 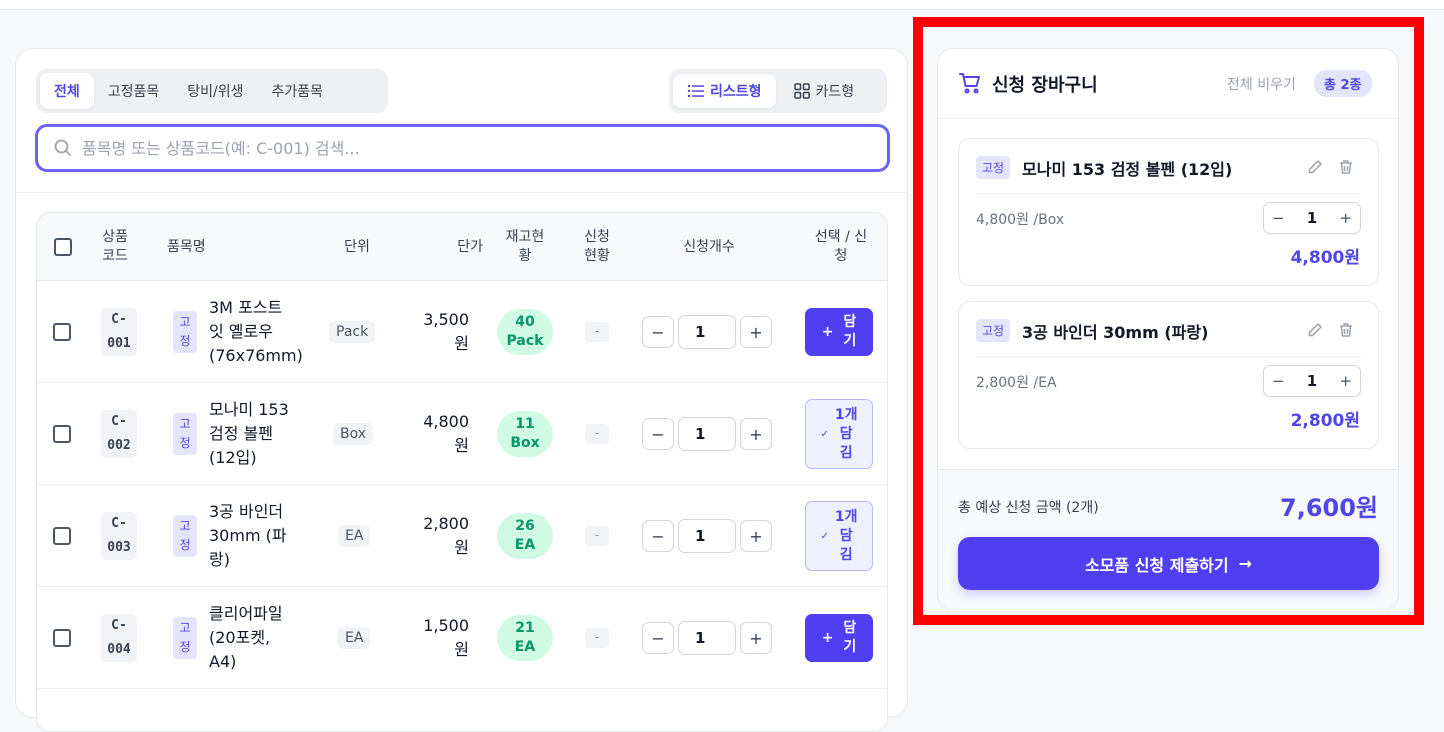 What do you see at coordinates (722, 5) in the screenshot?
I see `top-bar` at bounding box center [722, 5].